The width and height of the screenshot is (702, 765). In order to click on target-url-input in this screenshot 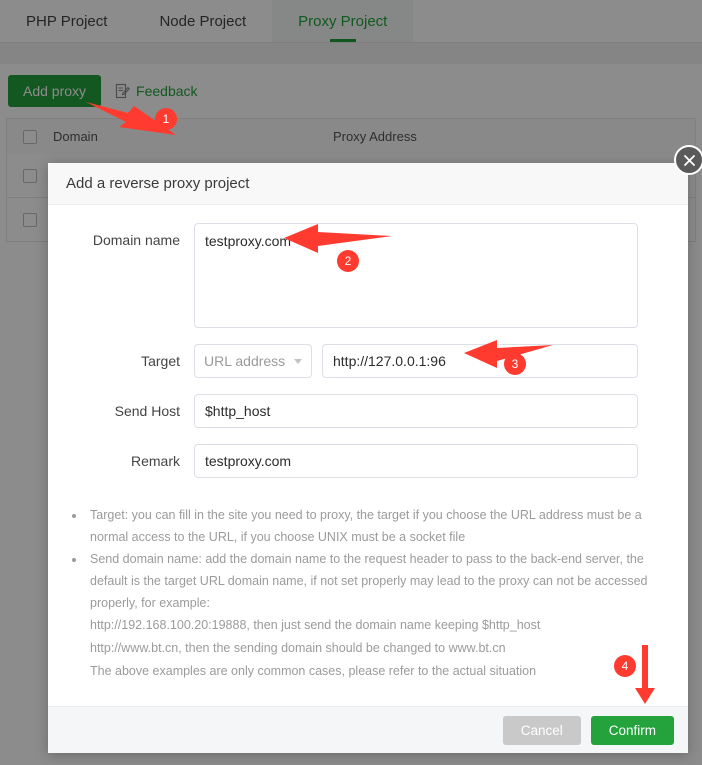, I will do `click(480, 361)`.